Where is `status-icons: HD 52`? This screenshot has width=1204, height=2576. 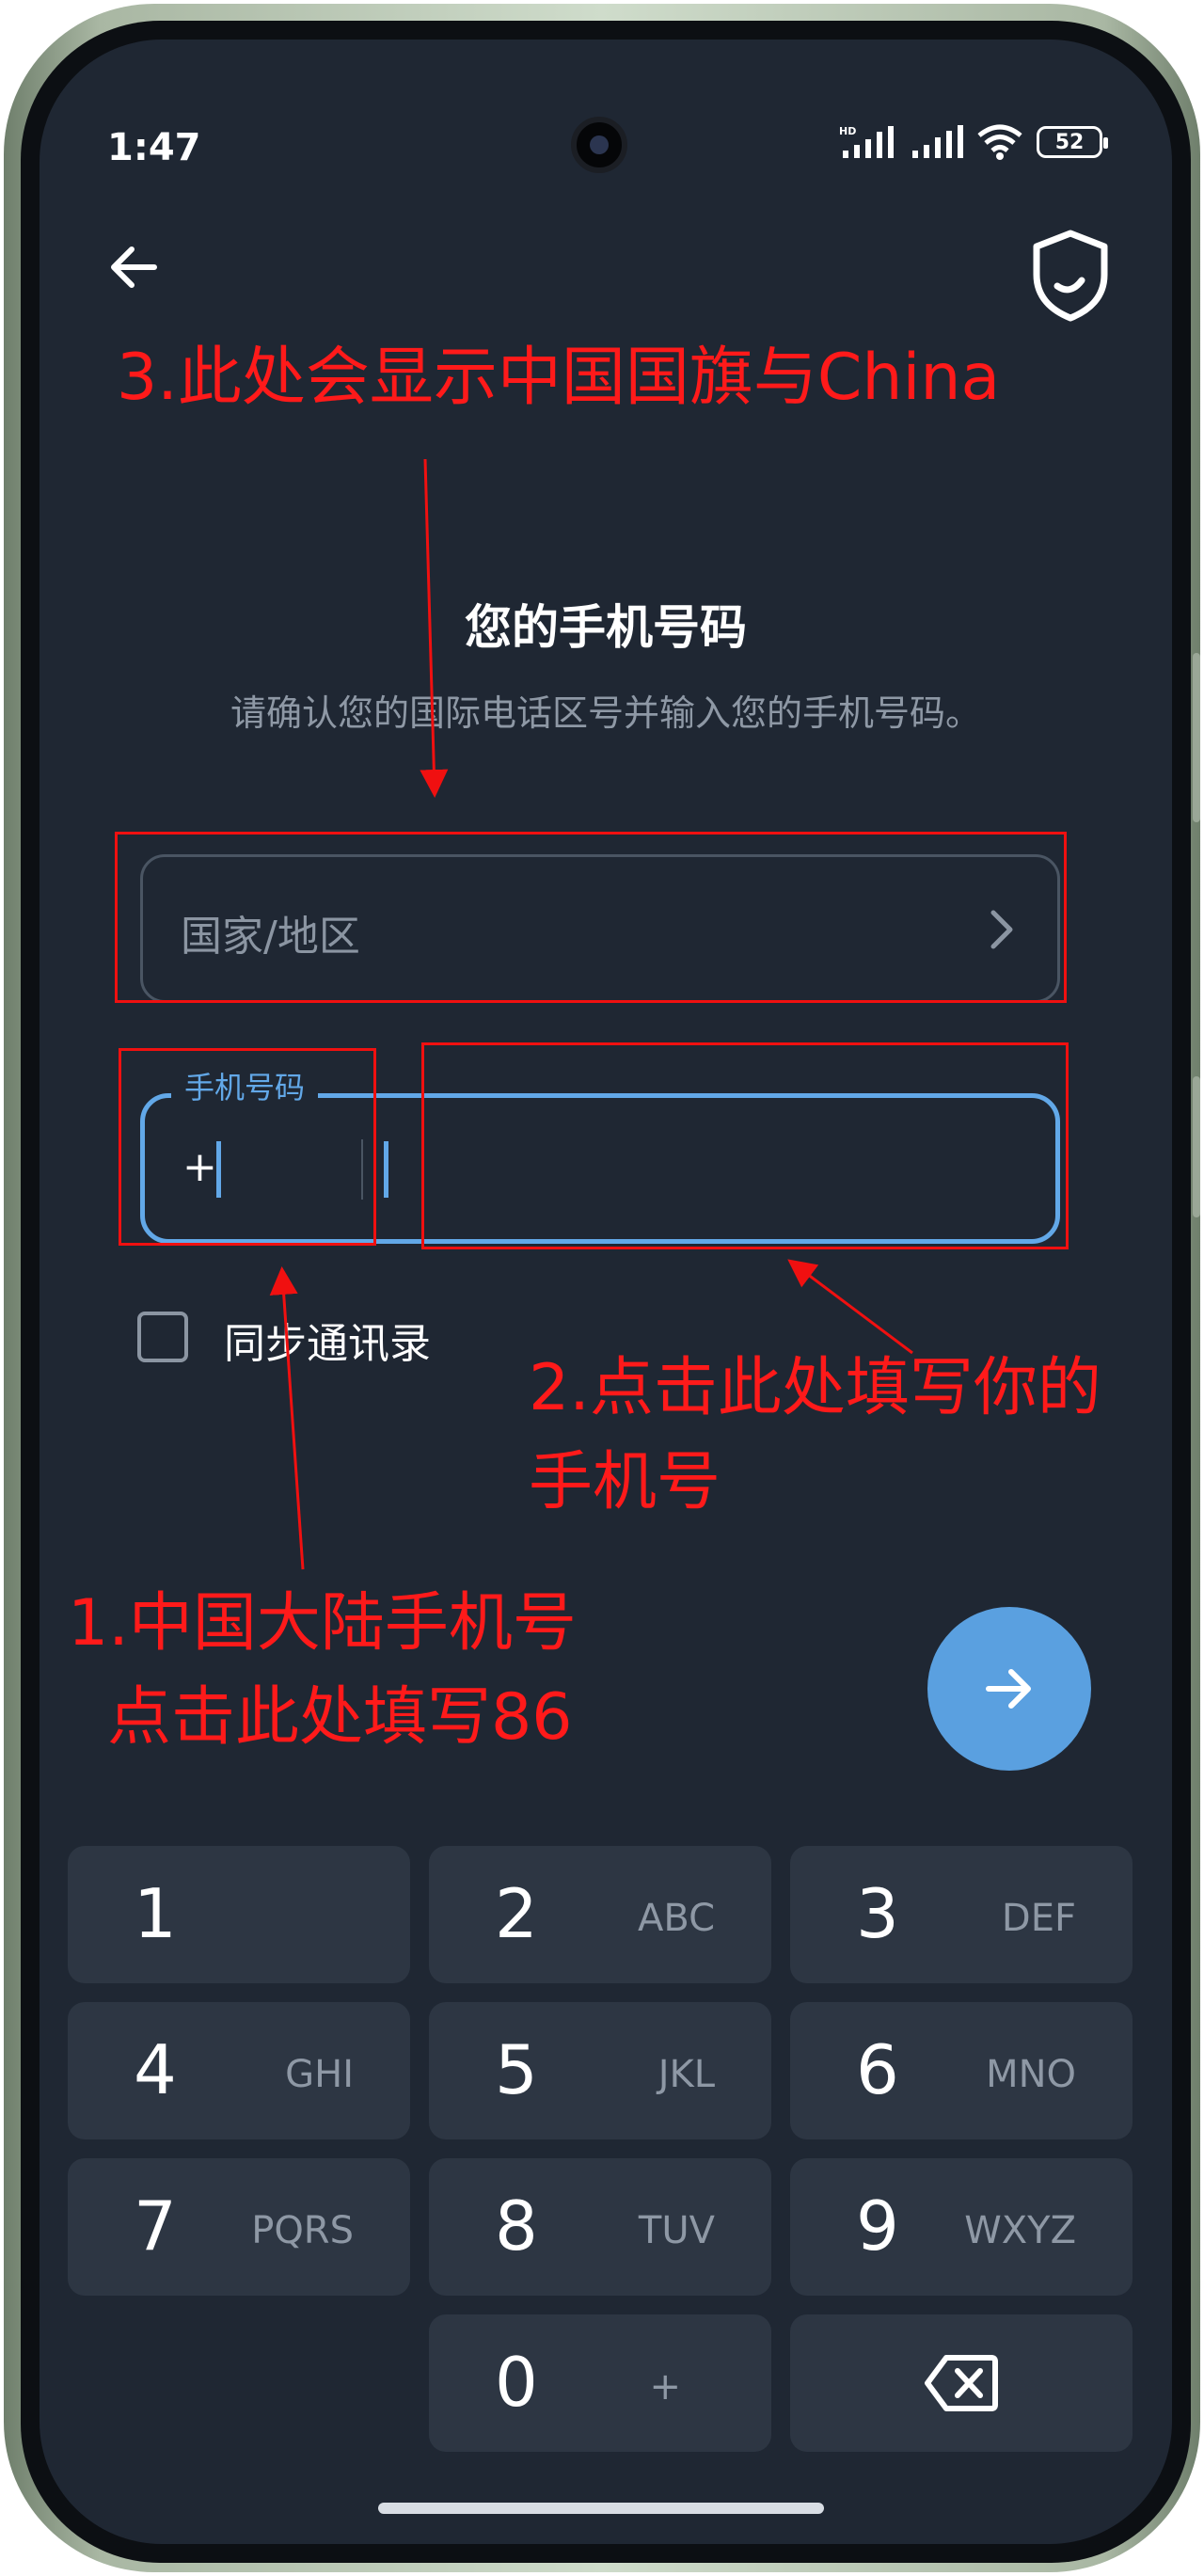
status-icons: HD 52 is located at coordinates (973, 142).